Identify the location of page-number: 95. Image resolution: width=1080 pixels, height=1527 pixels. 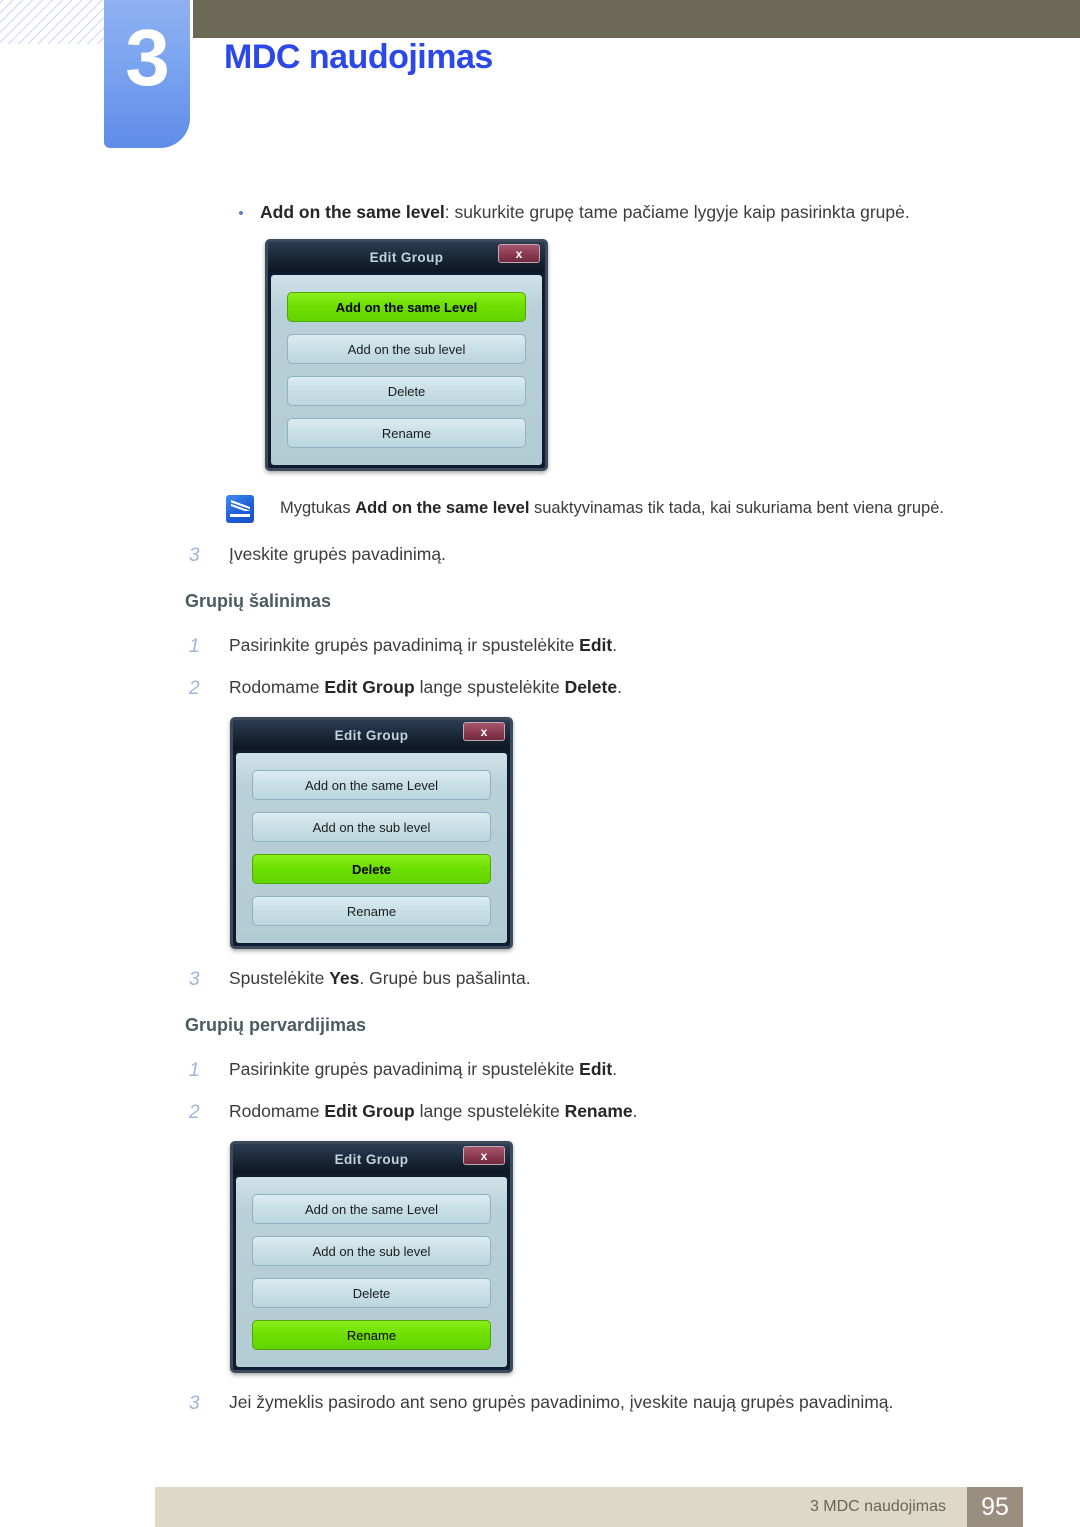
(995, 1507).